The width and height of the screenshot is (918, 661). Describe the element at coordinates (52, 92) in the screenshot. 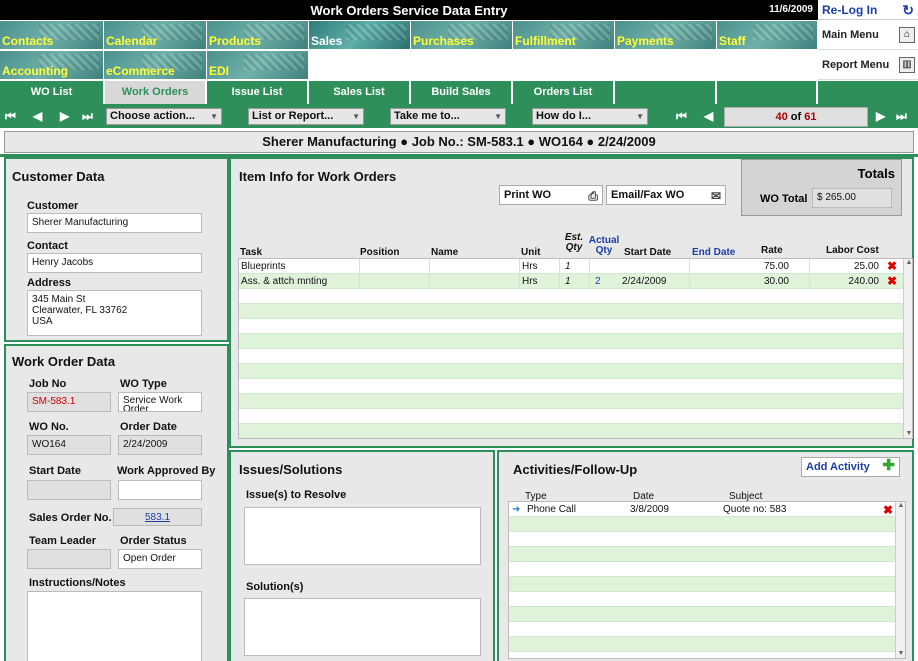

I see `tab-wo-list: WO List` at that location.